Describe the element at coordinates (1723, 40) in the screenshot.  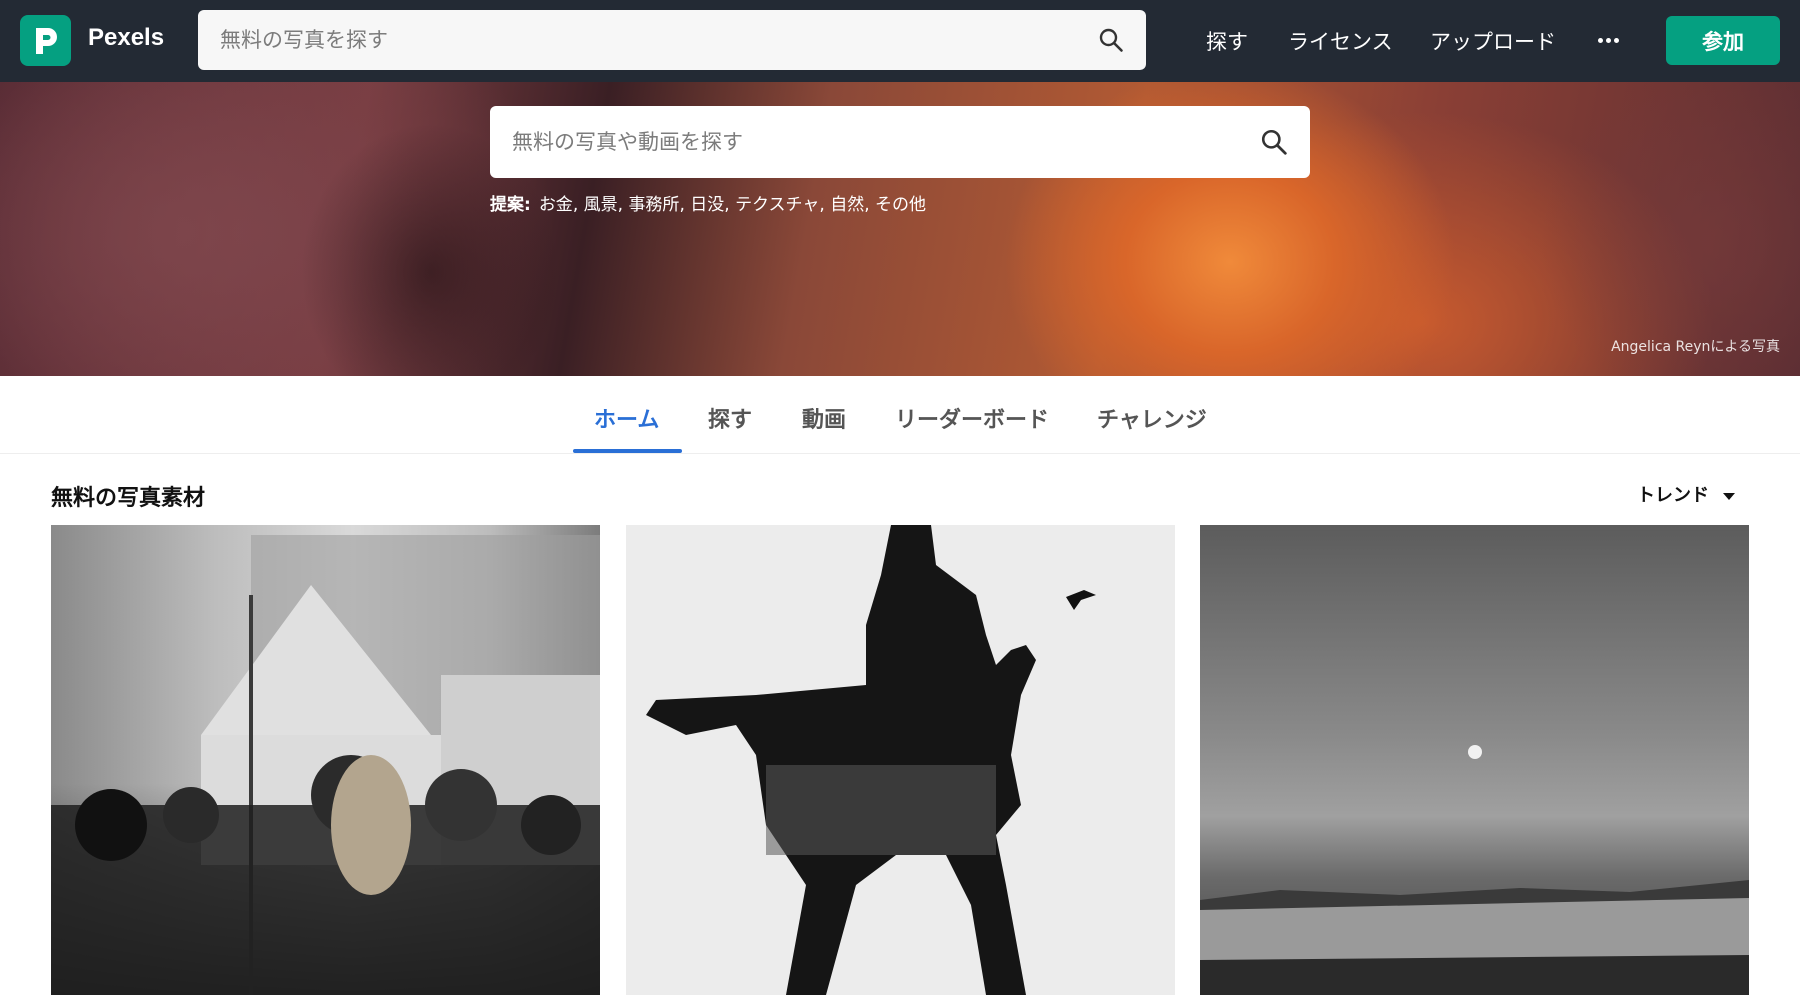
I see `join-button: 参加` at that location.